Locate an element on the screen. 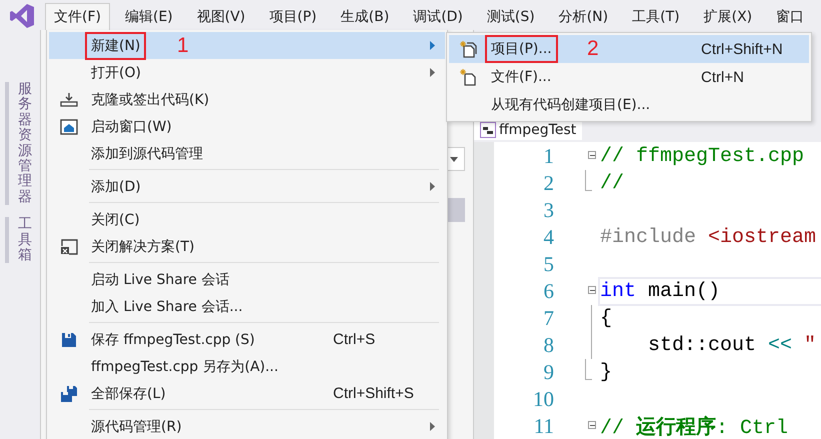 The width and height of the screenshot is (821, 439). code-line: int main() is located at coordinates (660, 291).